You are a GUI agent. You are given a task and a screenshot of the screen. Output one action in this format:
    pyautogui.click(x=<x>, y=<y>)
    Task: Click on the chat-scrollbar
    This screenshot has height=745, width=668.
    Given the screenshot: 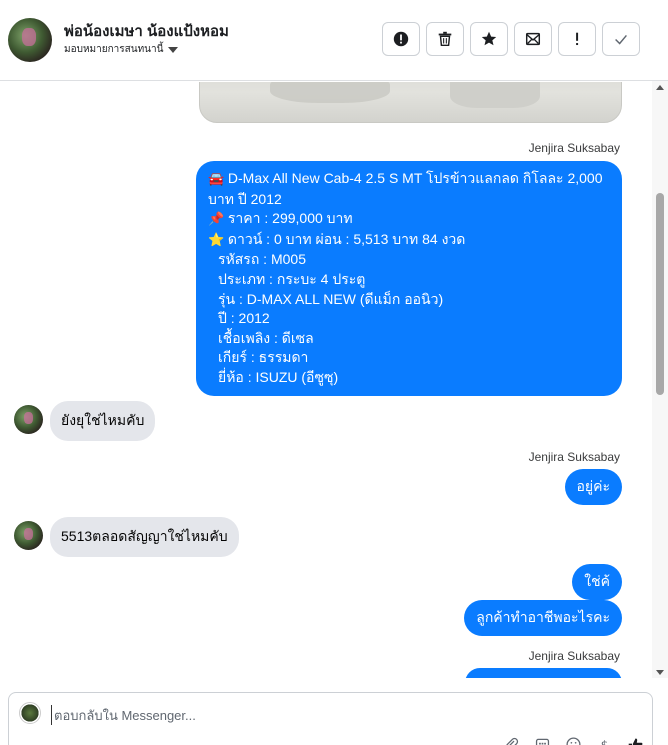 What is the action you would take?
    pyautogui.click(x=660, y=379)
    